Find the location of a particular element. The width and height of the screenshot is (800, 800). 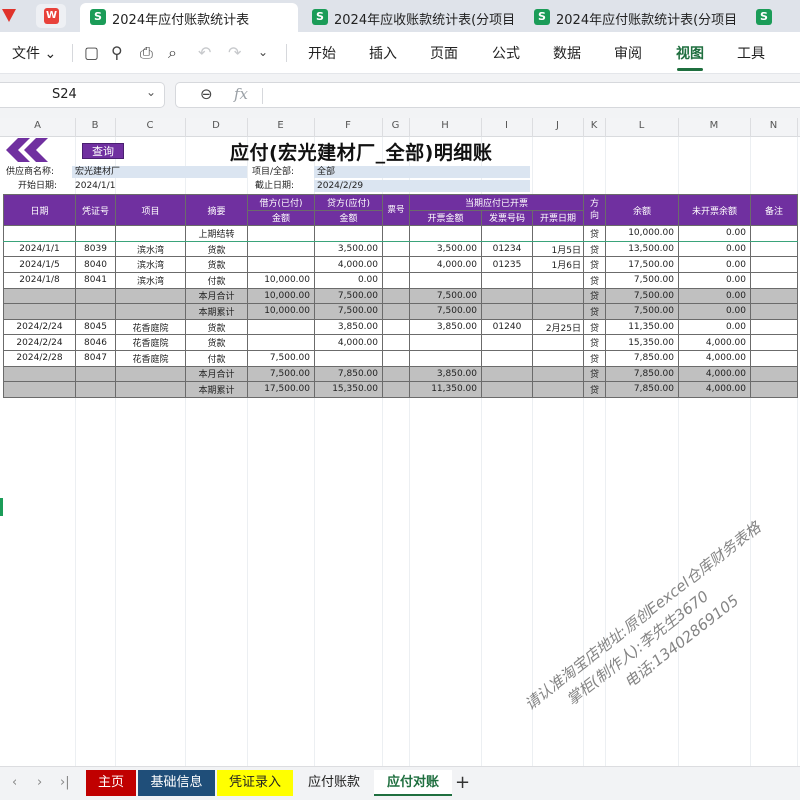

cell-inv-no: 01235 is located at coordinates (507, 264).